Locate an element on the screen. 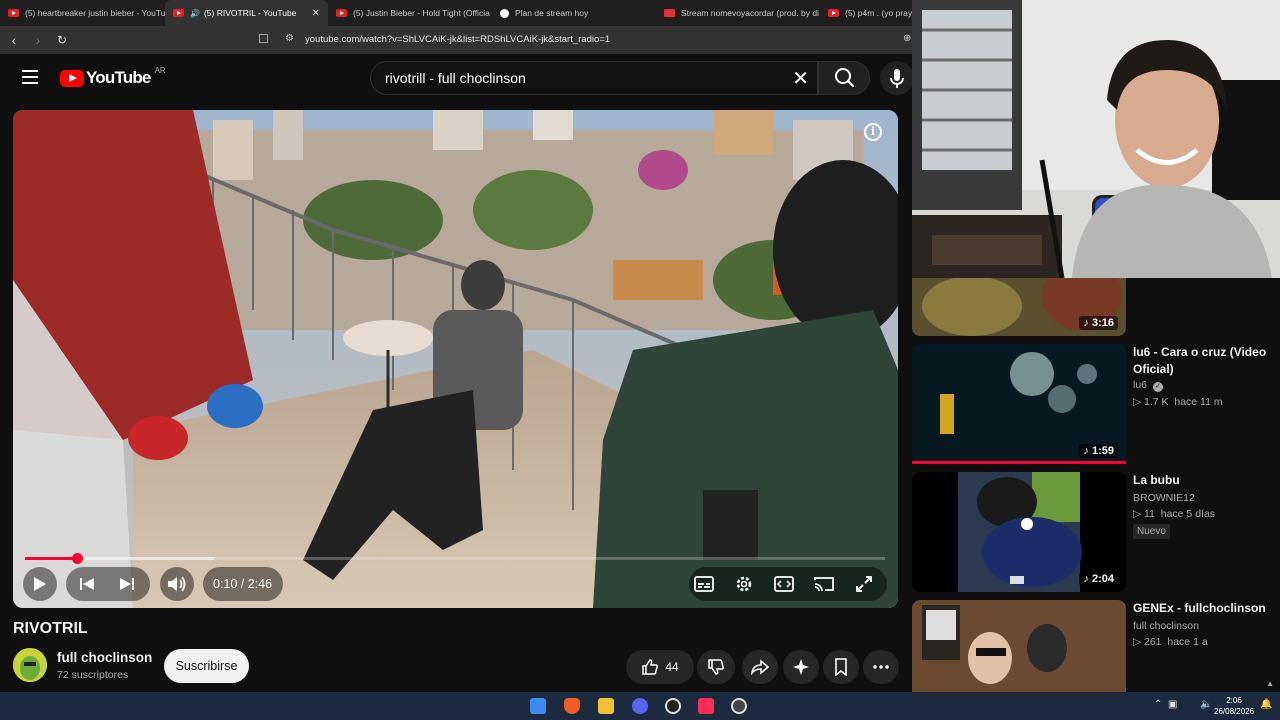 The width and height of the screenshot is (1280, 720). back-icon: ‹ is located at coordinates (14, 40).